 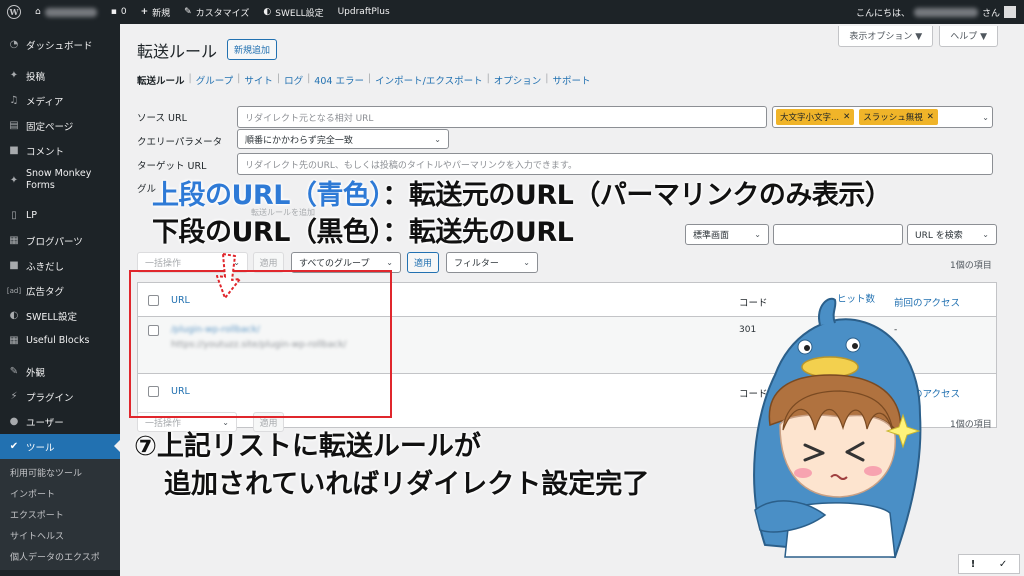 What do you see at coordinates (502, 117) in the screenshot?
I see `source-url-input: リダイレクト元となる相対 URL` at bounding box center [502, 117].